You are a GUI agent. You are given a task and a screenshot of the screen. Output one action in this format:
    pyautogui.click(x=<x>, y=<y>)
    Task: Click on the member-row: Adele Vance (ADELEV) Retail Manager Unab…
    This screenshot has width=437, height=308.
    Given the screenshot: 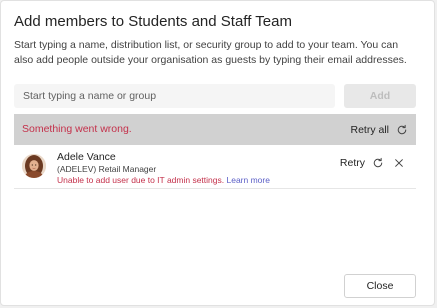 What is the action you would take?
    pyautogui.click(x=215, y=167)
    